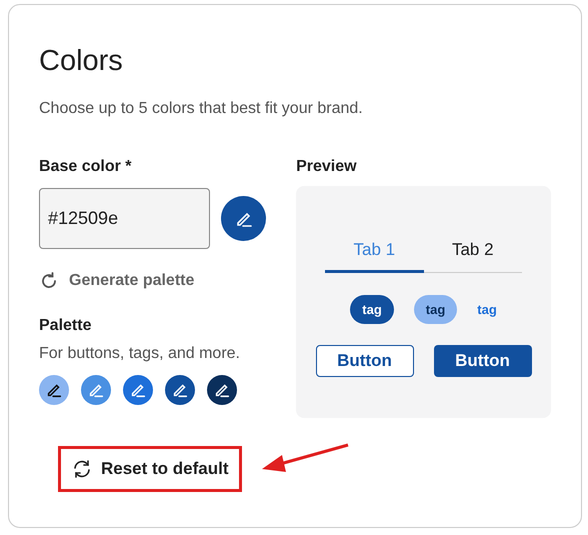 This screenshot has height=535, width=588. I want to click on description-text: Choose up to 5 colors that best fit your brand., so click(201, 109).